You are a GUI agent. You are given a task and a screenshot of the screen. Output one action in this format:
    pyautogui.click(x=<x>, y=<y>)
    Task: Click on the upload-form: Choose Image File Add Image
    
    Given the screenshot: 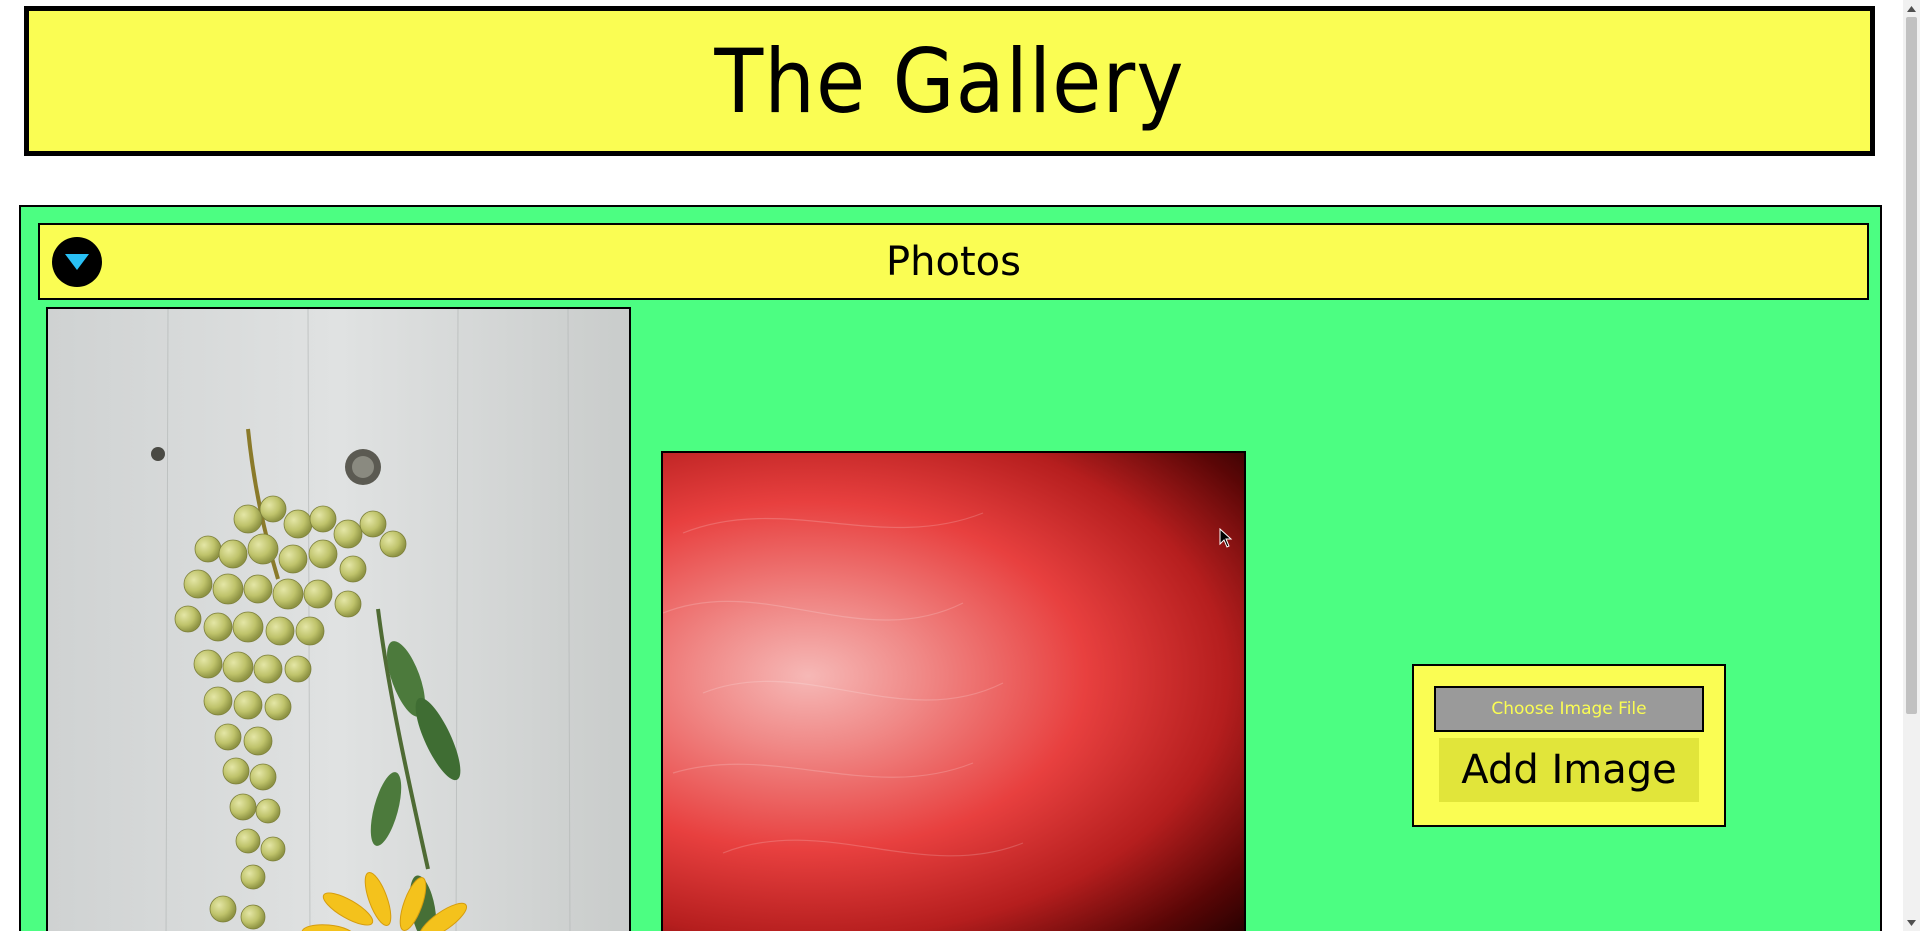 What is the action you would take?
    pyautogui.click(x=1569, y=745)
    